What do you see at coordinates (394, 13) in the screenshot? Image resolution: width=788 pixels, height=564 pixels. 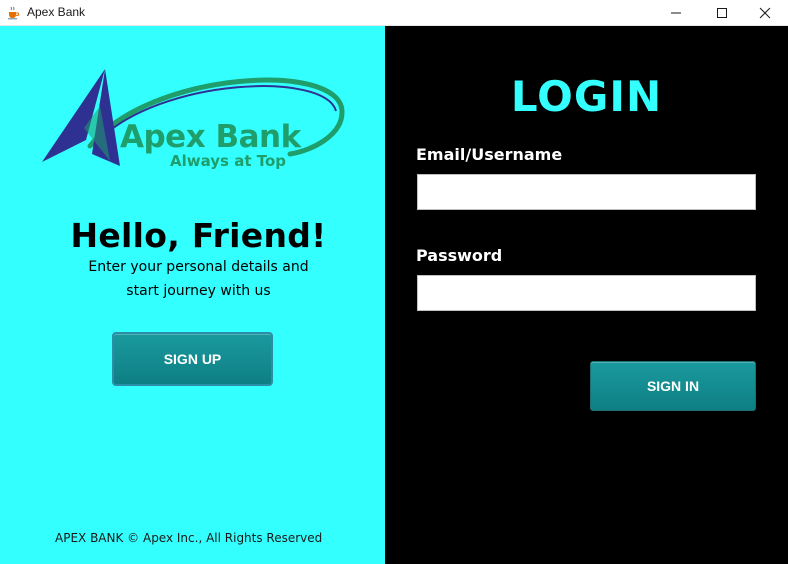 I see `window-titlebar: Apex Bank` at bounding box center [394, 13].